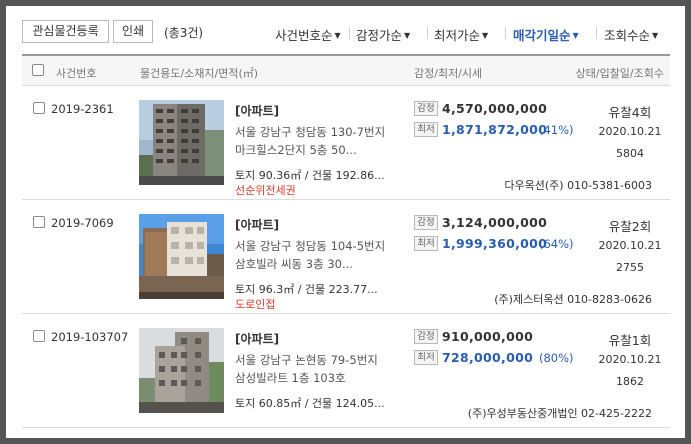  Describe the element at coordinates (448, 73) in the screenshot. I see `column-price: 감정/최저/시세` at that location.